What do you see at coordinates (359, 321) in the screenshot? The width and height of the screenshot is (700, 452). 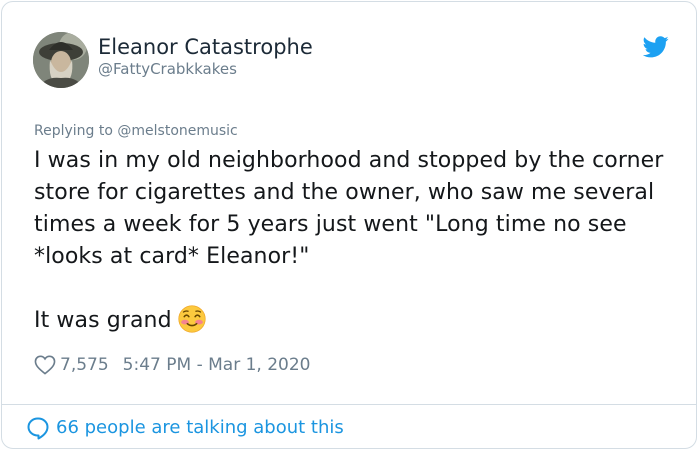 I see `tweet-paragraph-2: It was grand` at bounding box center [359, 321].